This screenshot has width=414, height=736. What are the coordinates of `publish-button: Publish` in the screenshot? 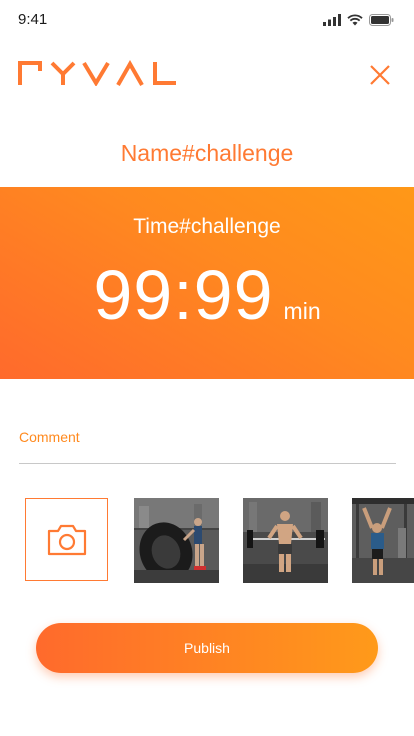 It's located at (207, 648).